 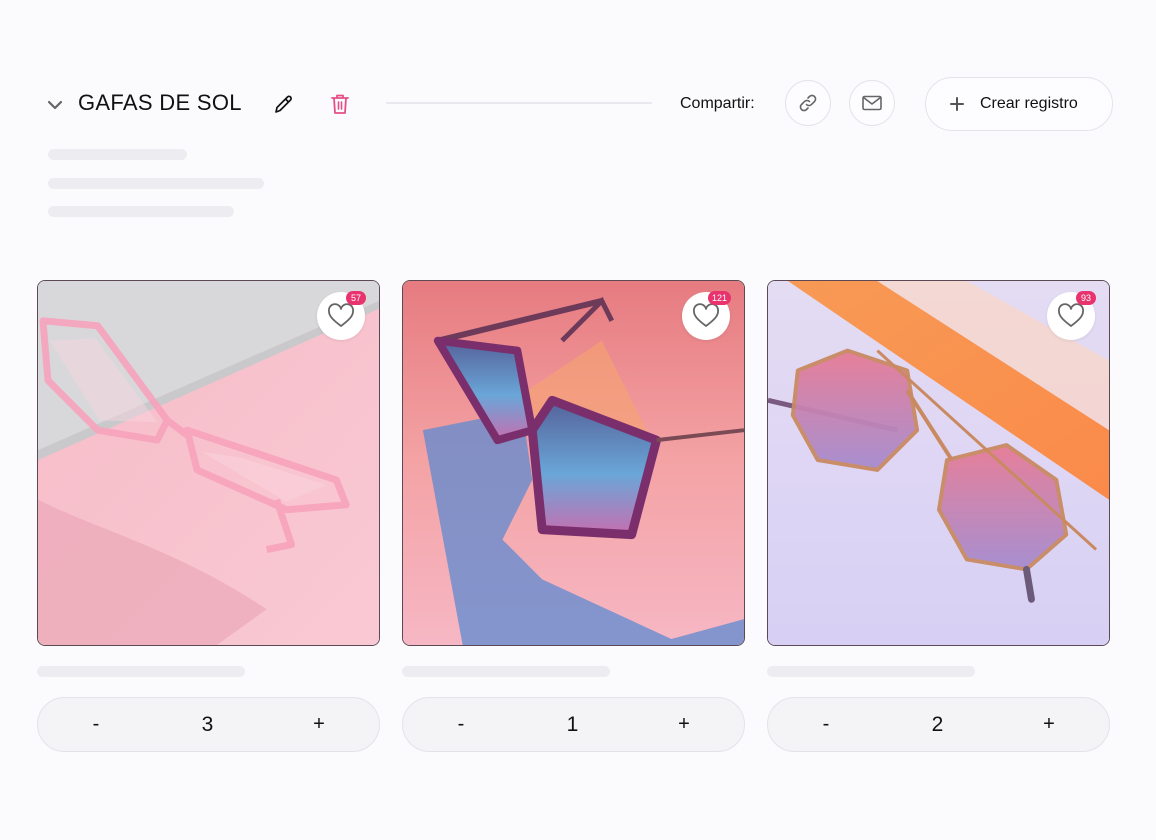 I want to click on create-record-button: Crear registro, so click(x=1019, y=104).